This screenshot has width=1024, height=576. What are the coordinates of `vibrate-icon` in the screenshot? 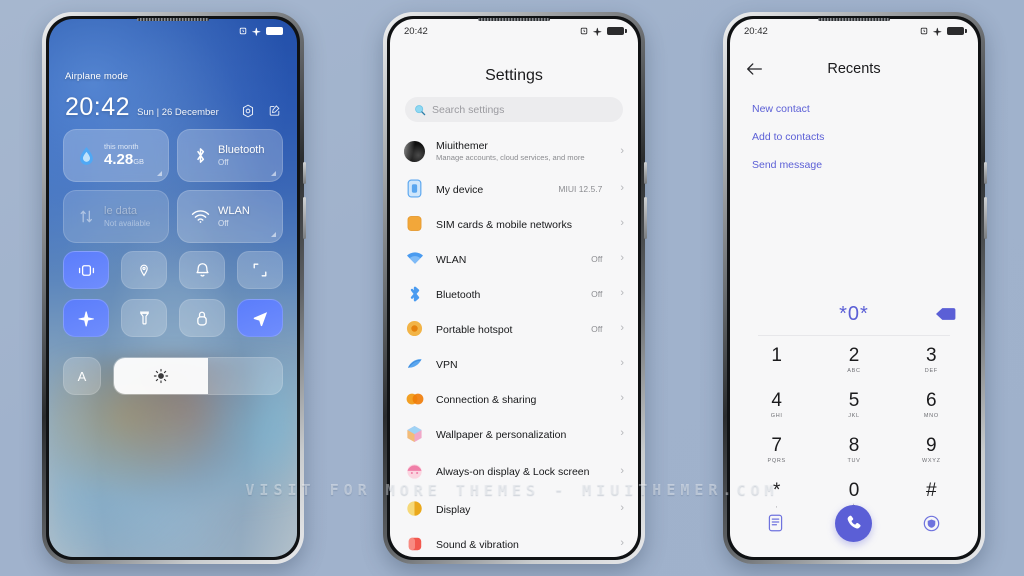 It's located at (86, 270).